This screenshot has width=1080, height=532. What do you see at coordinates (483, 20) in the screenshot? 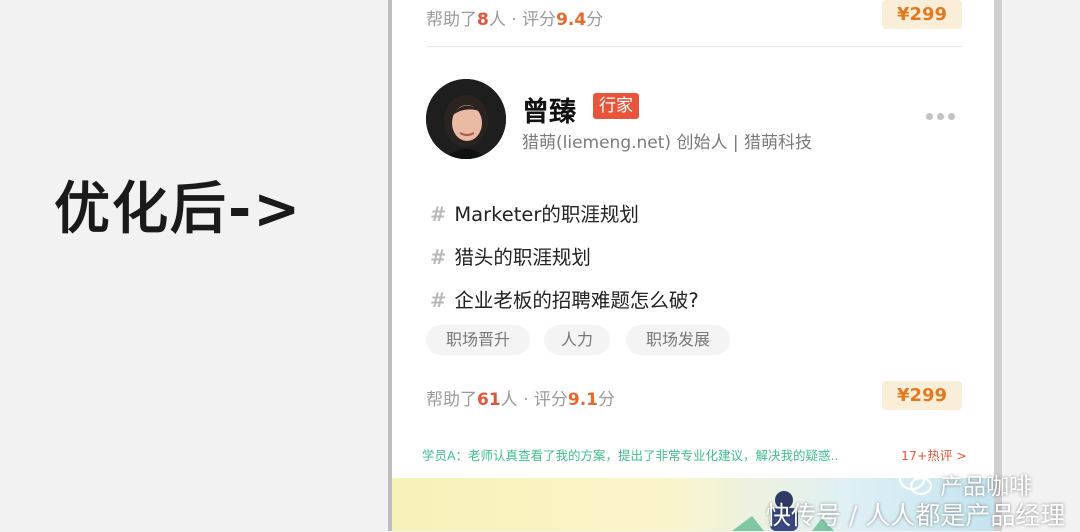
I see `help-count: 8` at bounding box center [483, 20].